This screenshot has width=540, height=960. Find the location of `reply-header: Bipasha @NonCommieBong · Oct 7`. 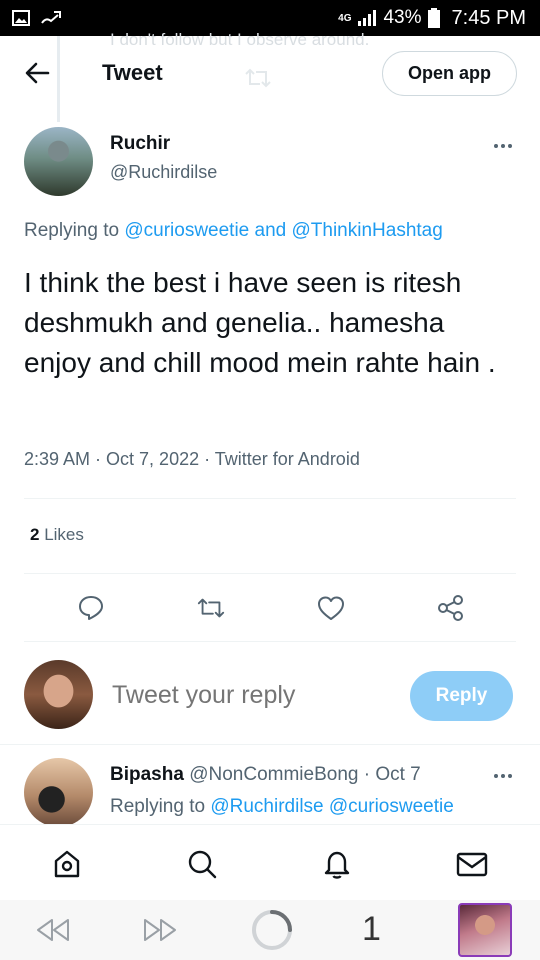

reply-header: Bipasha @NonCommieBong · Oct 7 is located at coordinates (265, 775).